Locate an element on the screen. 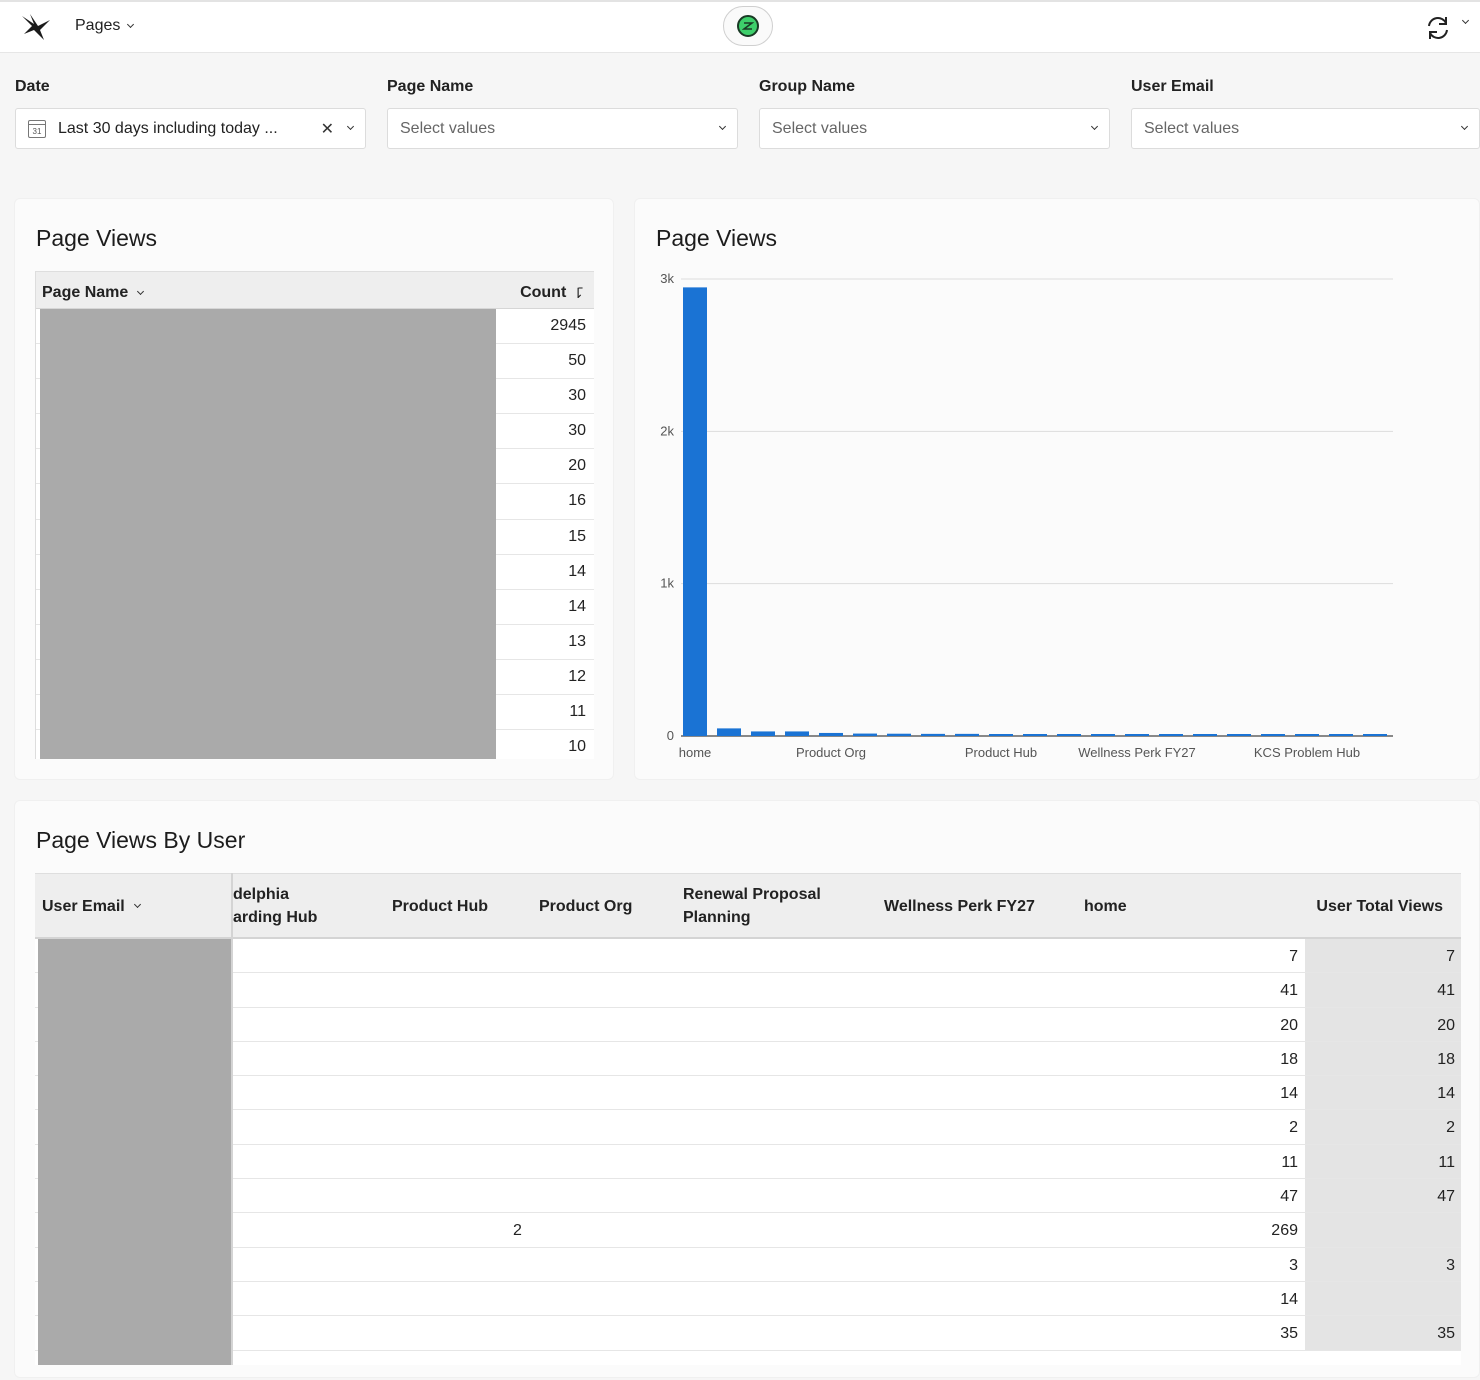 Image resolution: width=1480 pixels, height=1380 pixels. x-tick-label: Product Org is located at coordinates (831, 752).